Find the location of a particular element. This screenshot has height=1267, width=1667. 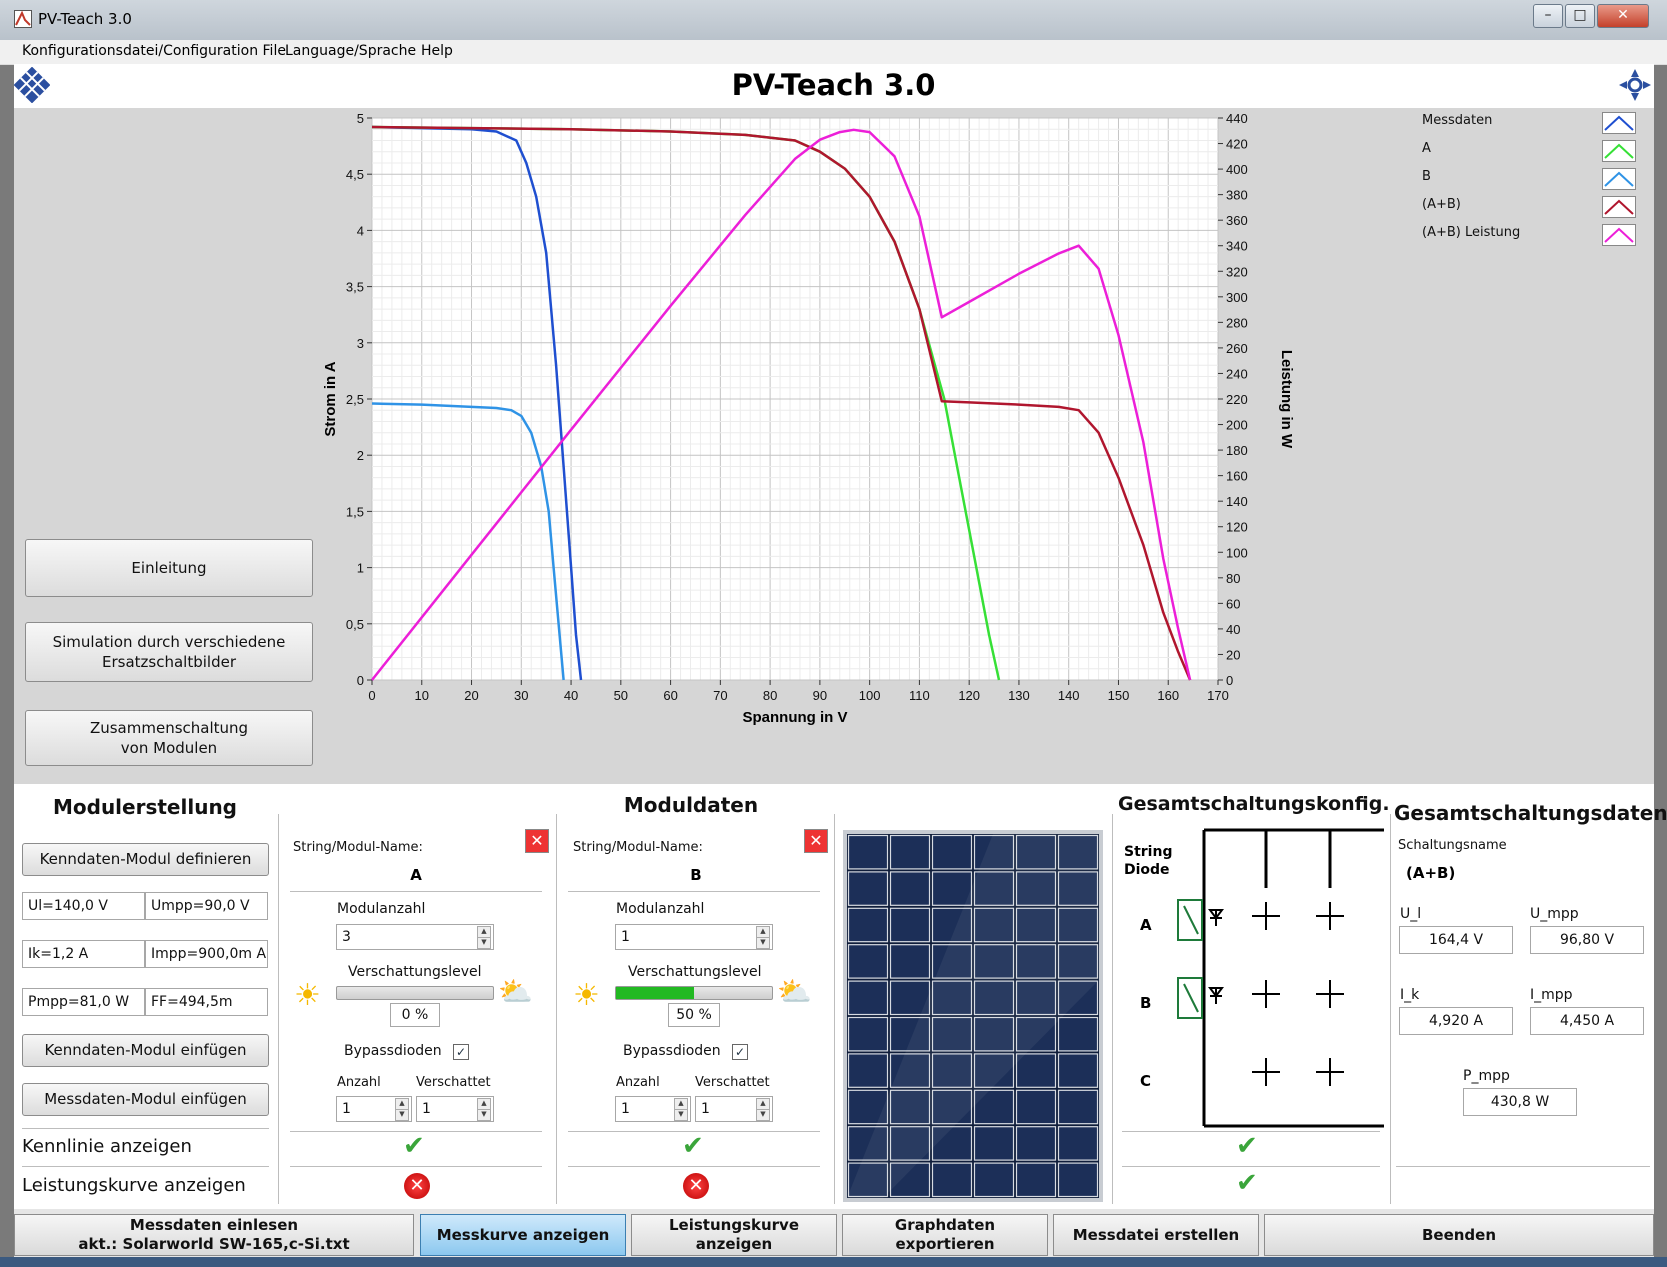

string-a-name-label: String/Modul-Name: is located at coordinates (358, 847).